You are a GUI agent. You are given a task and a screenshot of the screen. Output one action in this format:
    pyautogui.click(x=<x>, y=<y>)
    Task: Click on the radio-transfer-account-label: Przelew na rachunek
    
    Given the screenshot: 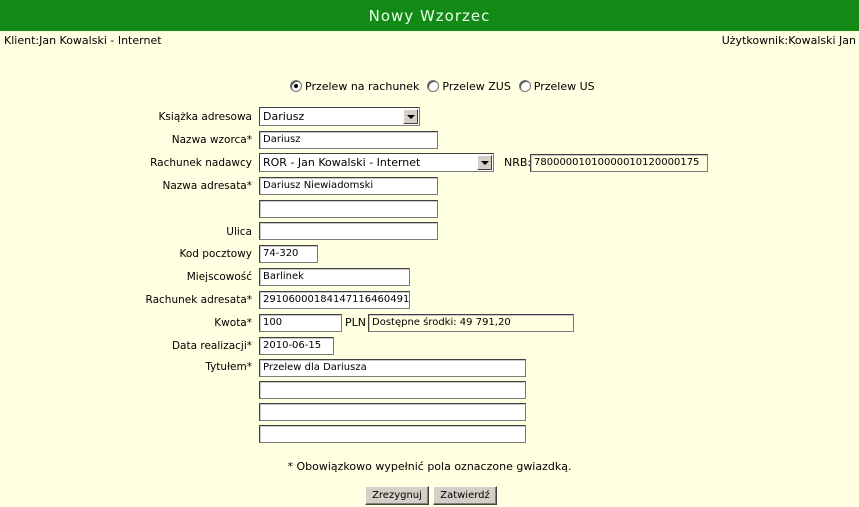 What is the action you would take?
    pyautogui.click(x=362, y=86)
    